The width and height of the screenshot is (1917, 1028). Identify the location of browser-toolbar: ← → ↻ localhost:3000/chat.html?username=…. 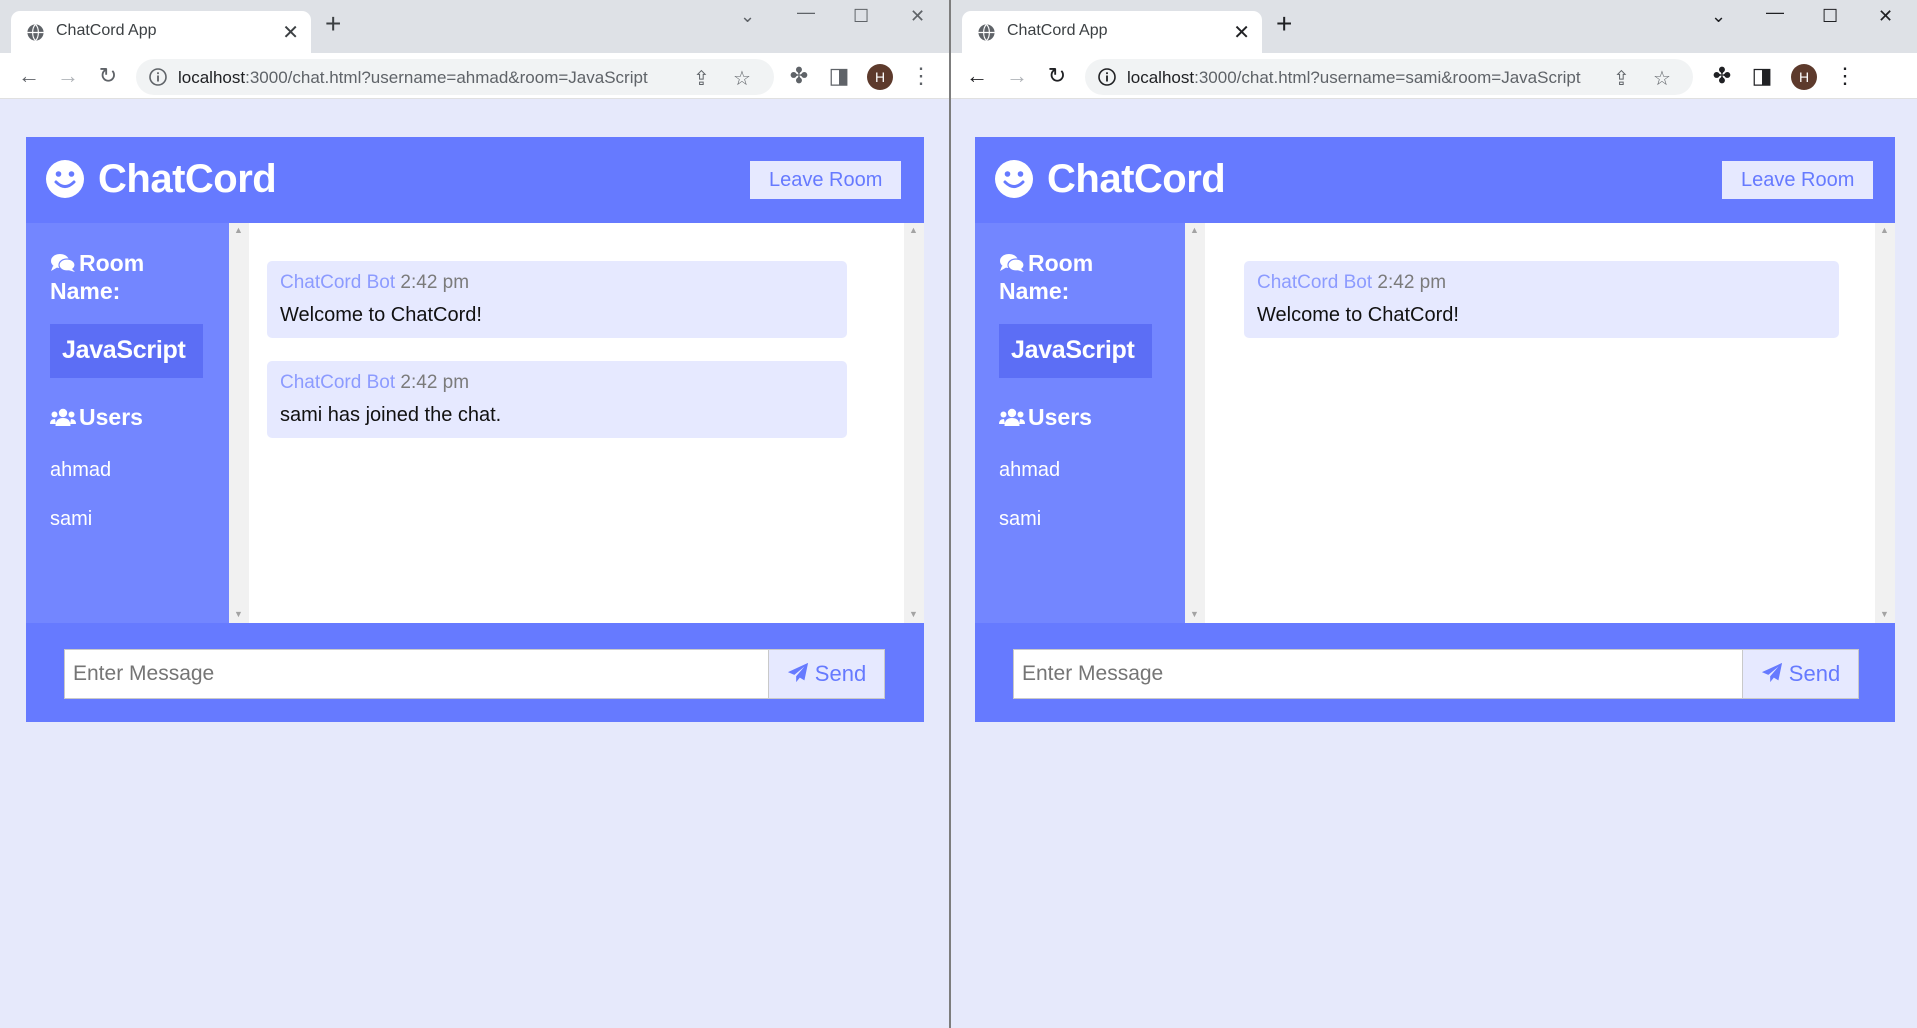
(474, 76).